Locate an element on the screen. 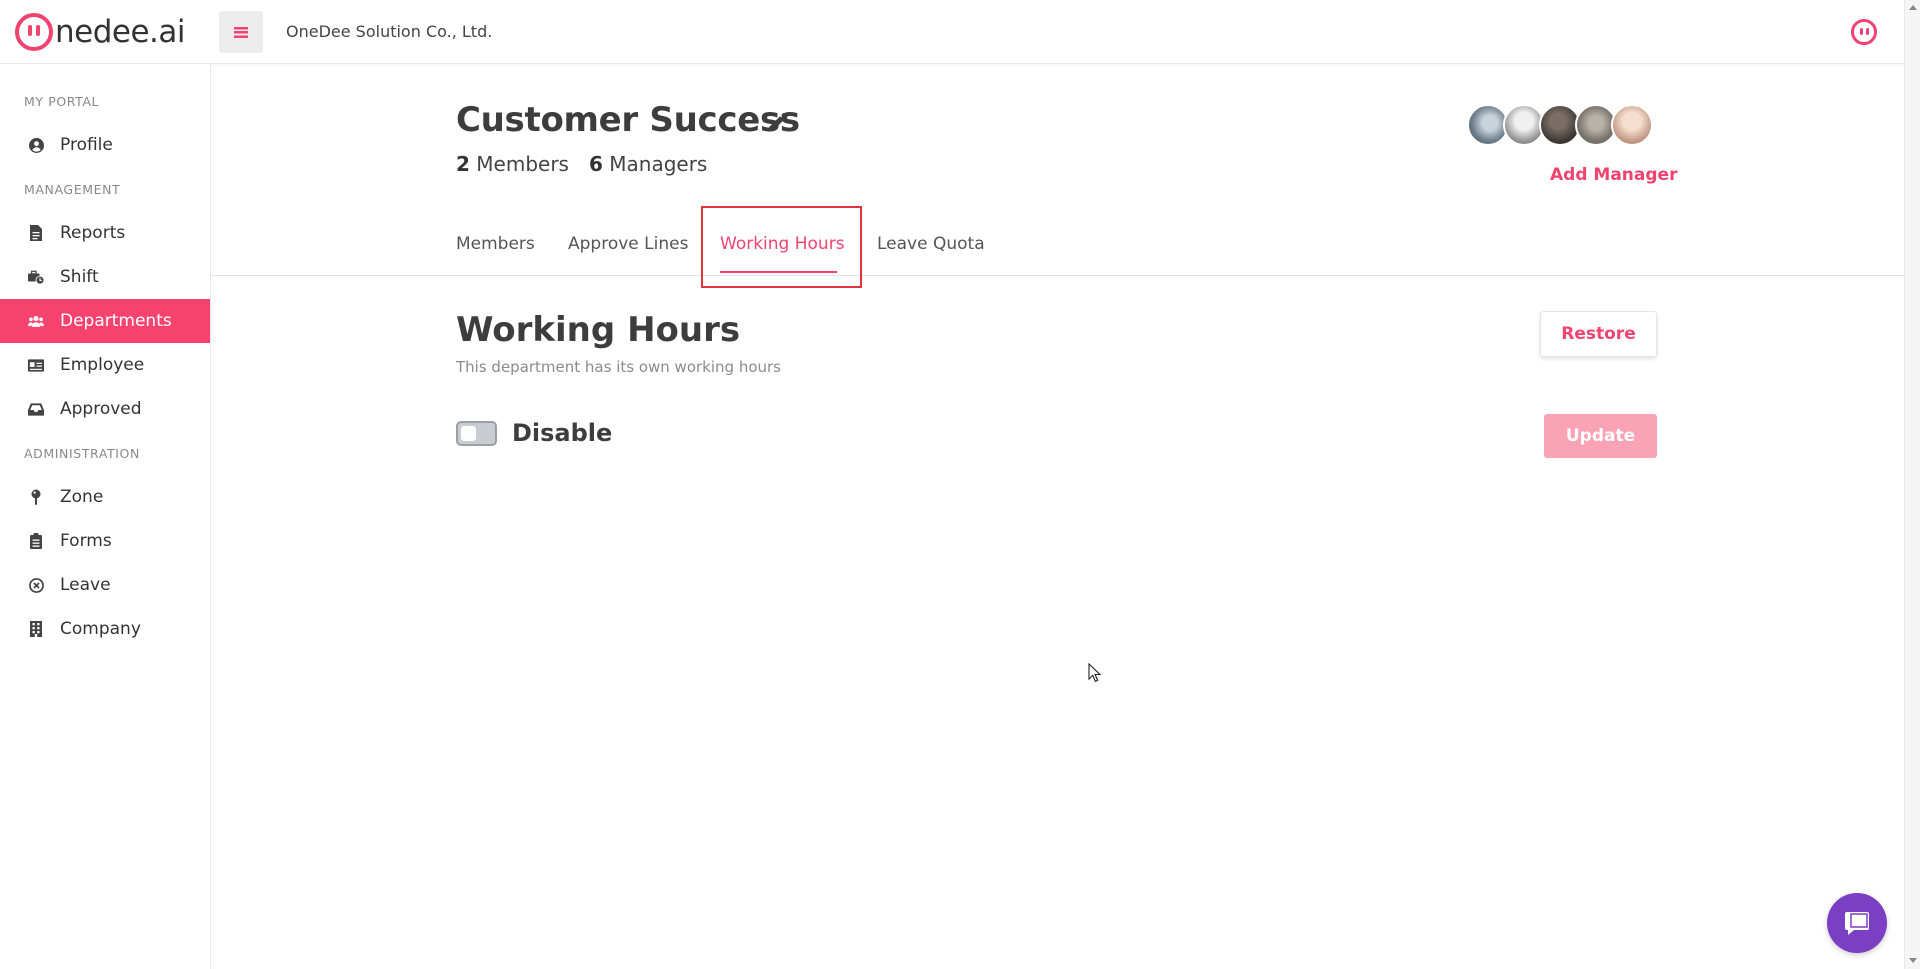 Image resolution: width=1920 pixels, height=969 pixels. sidebar-item-company: Company is located at coordinates (105, 629).